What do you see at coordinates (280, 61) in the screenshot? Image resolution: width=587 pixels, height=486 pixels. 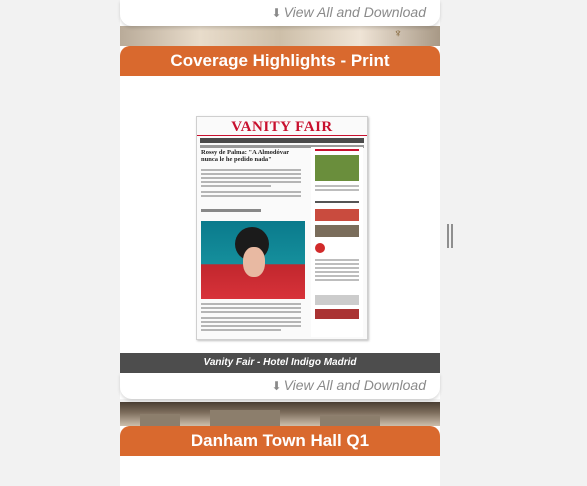 I see `section-title: Coverage Highlights - Print` at bounding box center [280, 61].